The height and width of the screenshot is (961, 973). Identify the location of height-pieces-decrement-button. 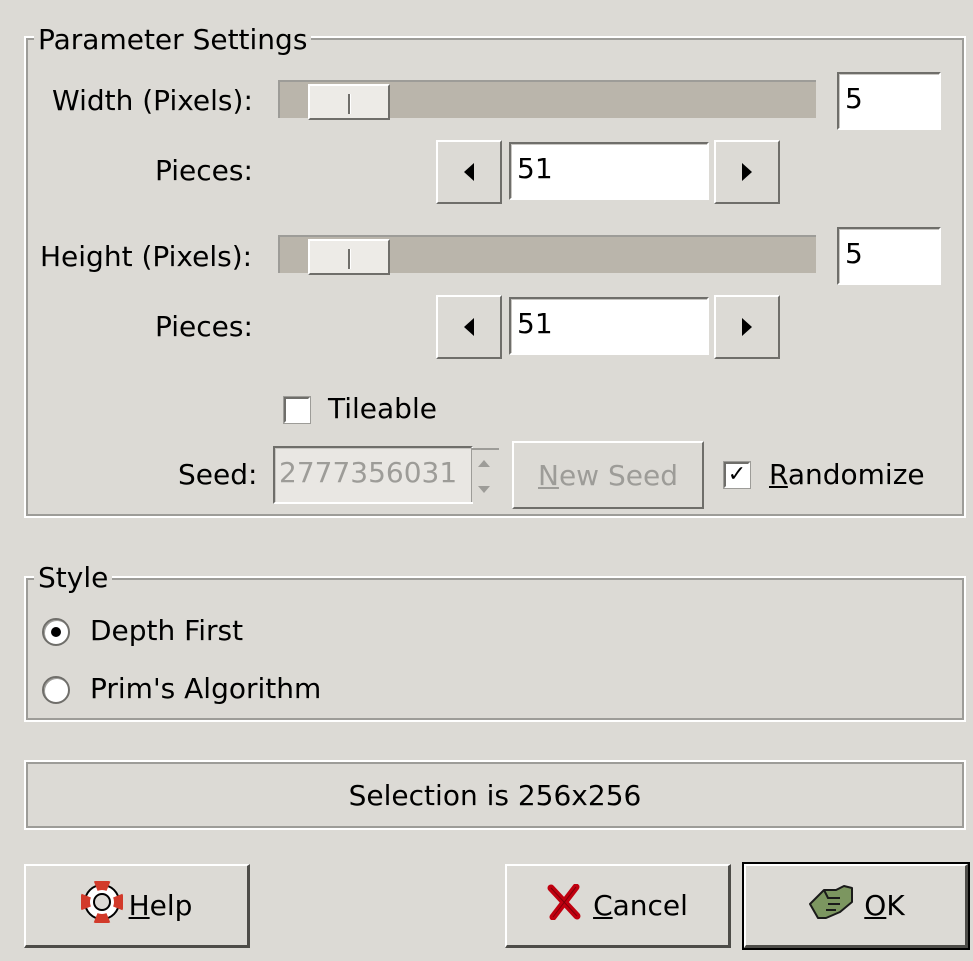
(469, 327).